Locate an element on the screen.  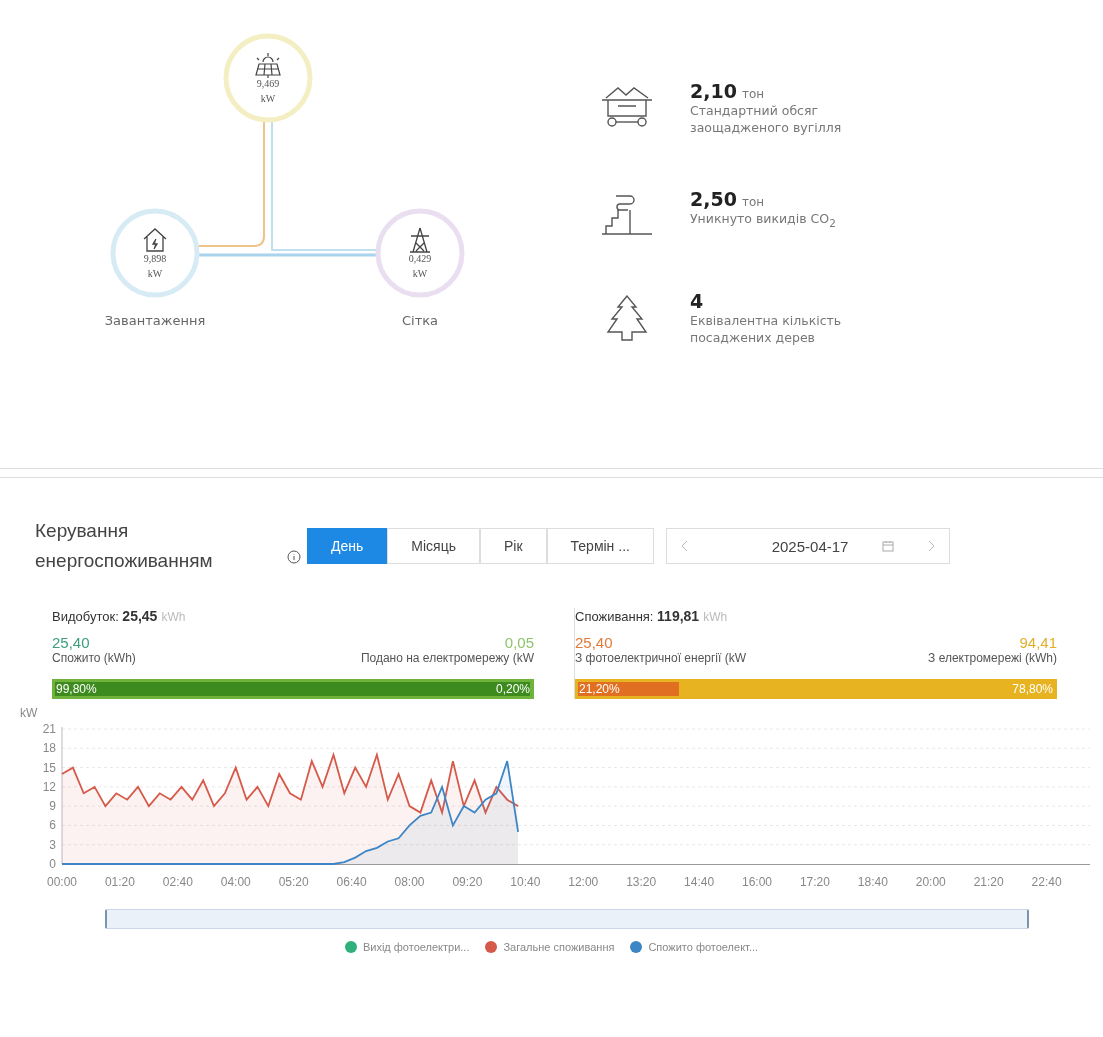
summary-title: Видобуток: 25,45 is located at coordinates (105, 616).